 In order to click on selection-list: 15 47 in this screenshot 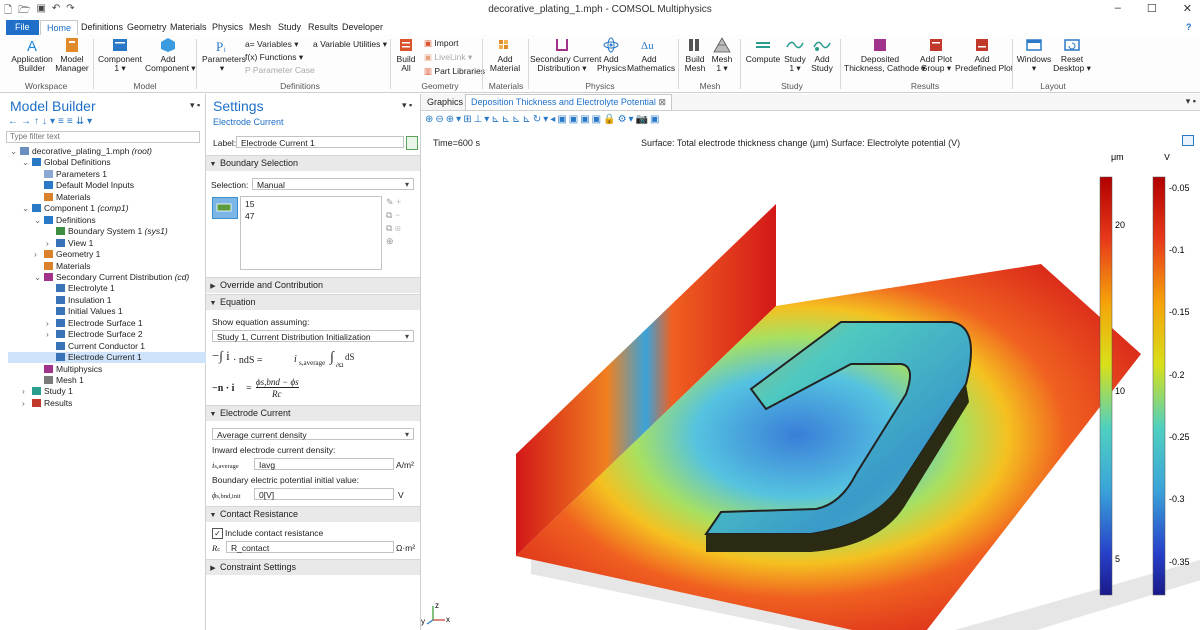, I will do `click(311, 233)`.